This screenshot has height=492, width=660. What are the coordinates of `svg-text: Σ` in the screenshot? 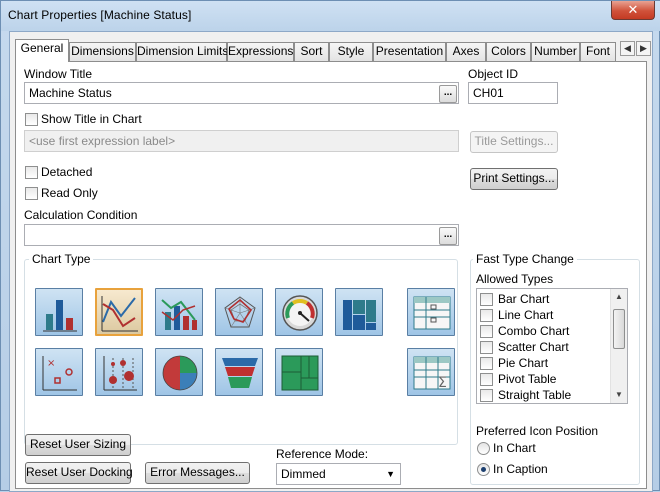 It's located at (442, 383).